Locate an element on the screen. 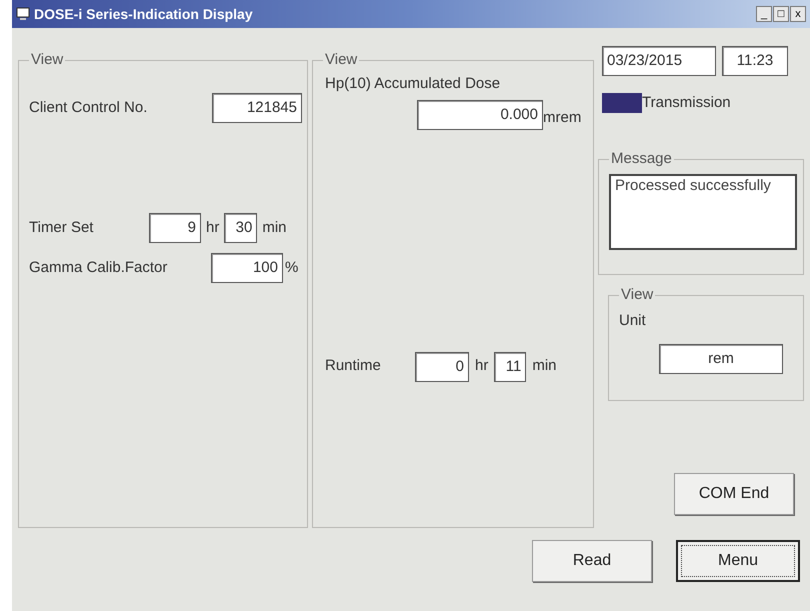 This screenshot has width=810, height=611. input-field: 0.000 is located at coordinates (480, 115).